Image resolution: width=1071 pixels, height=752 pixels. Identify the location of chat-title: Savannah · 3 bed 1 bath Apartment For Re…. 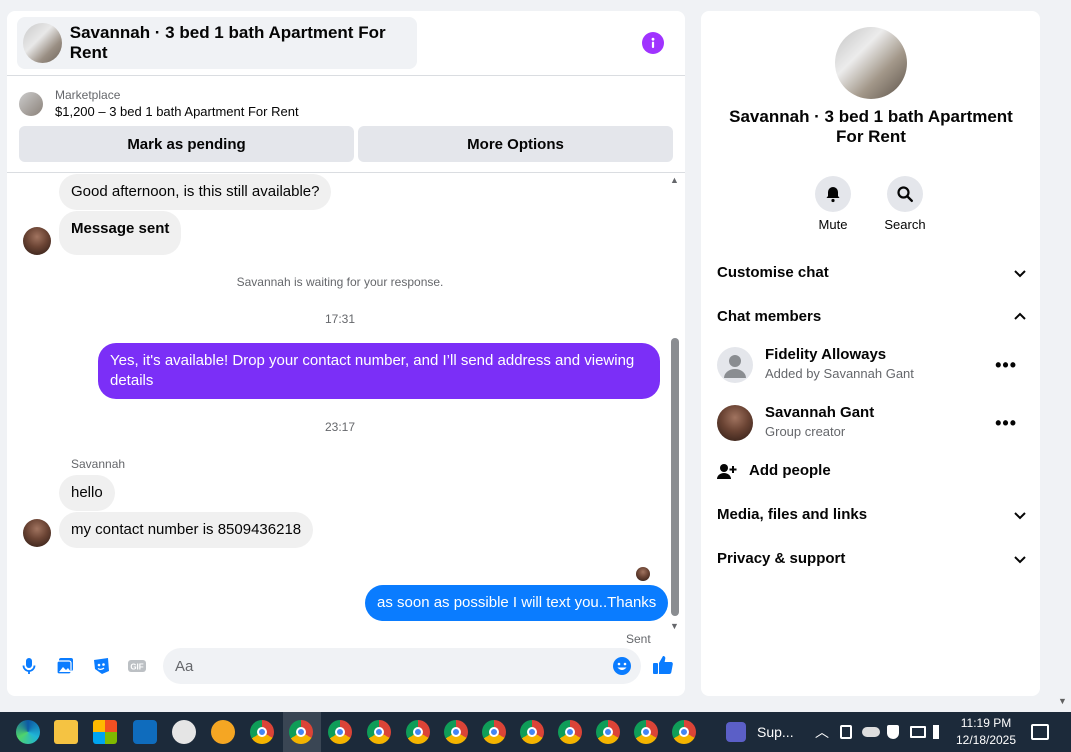
(227, 42).